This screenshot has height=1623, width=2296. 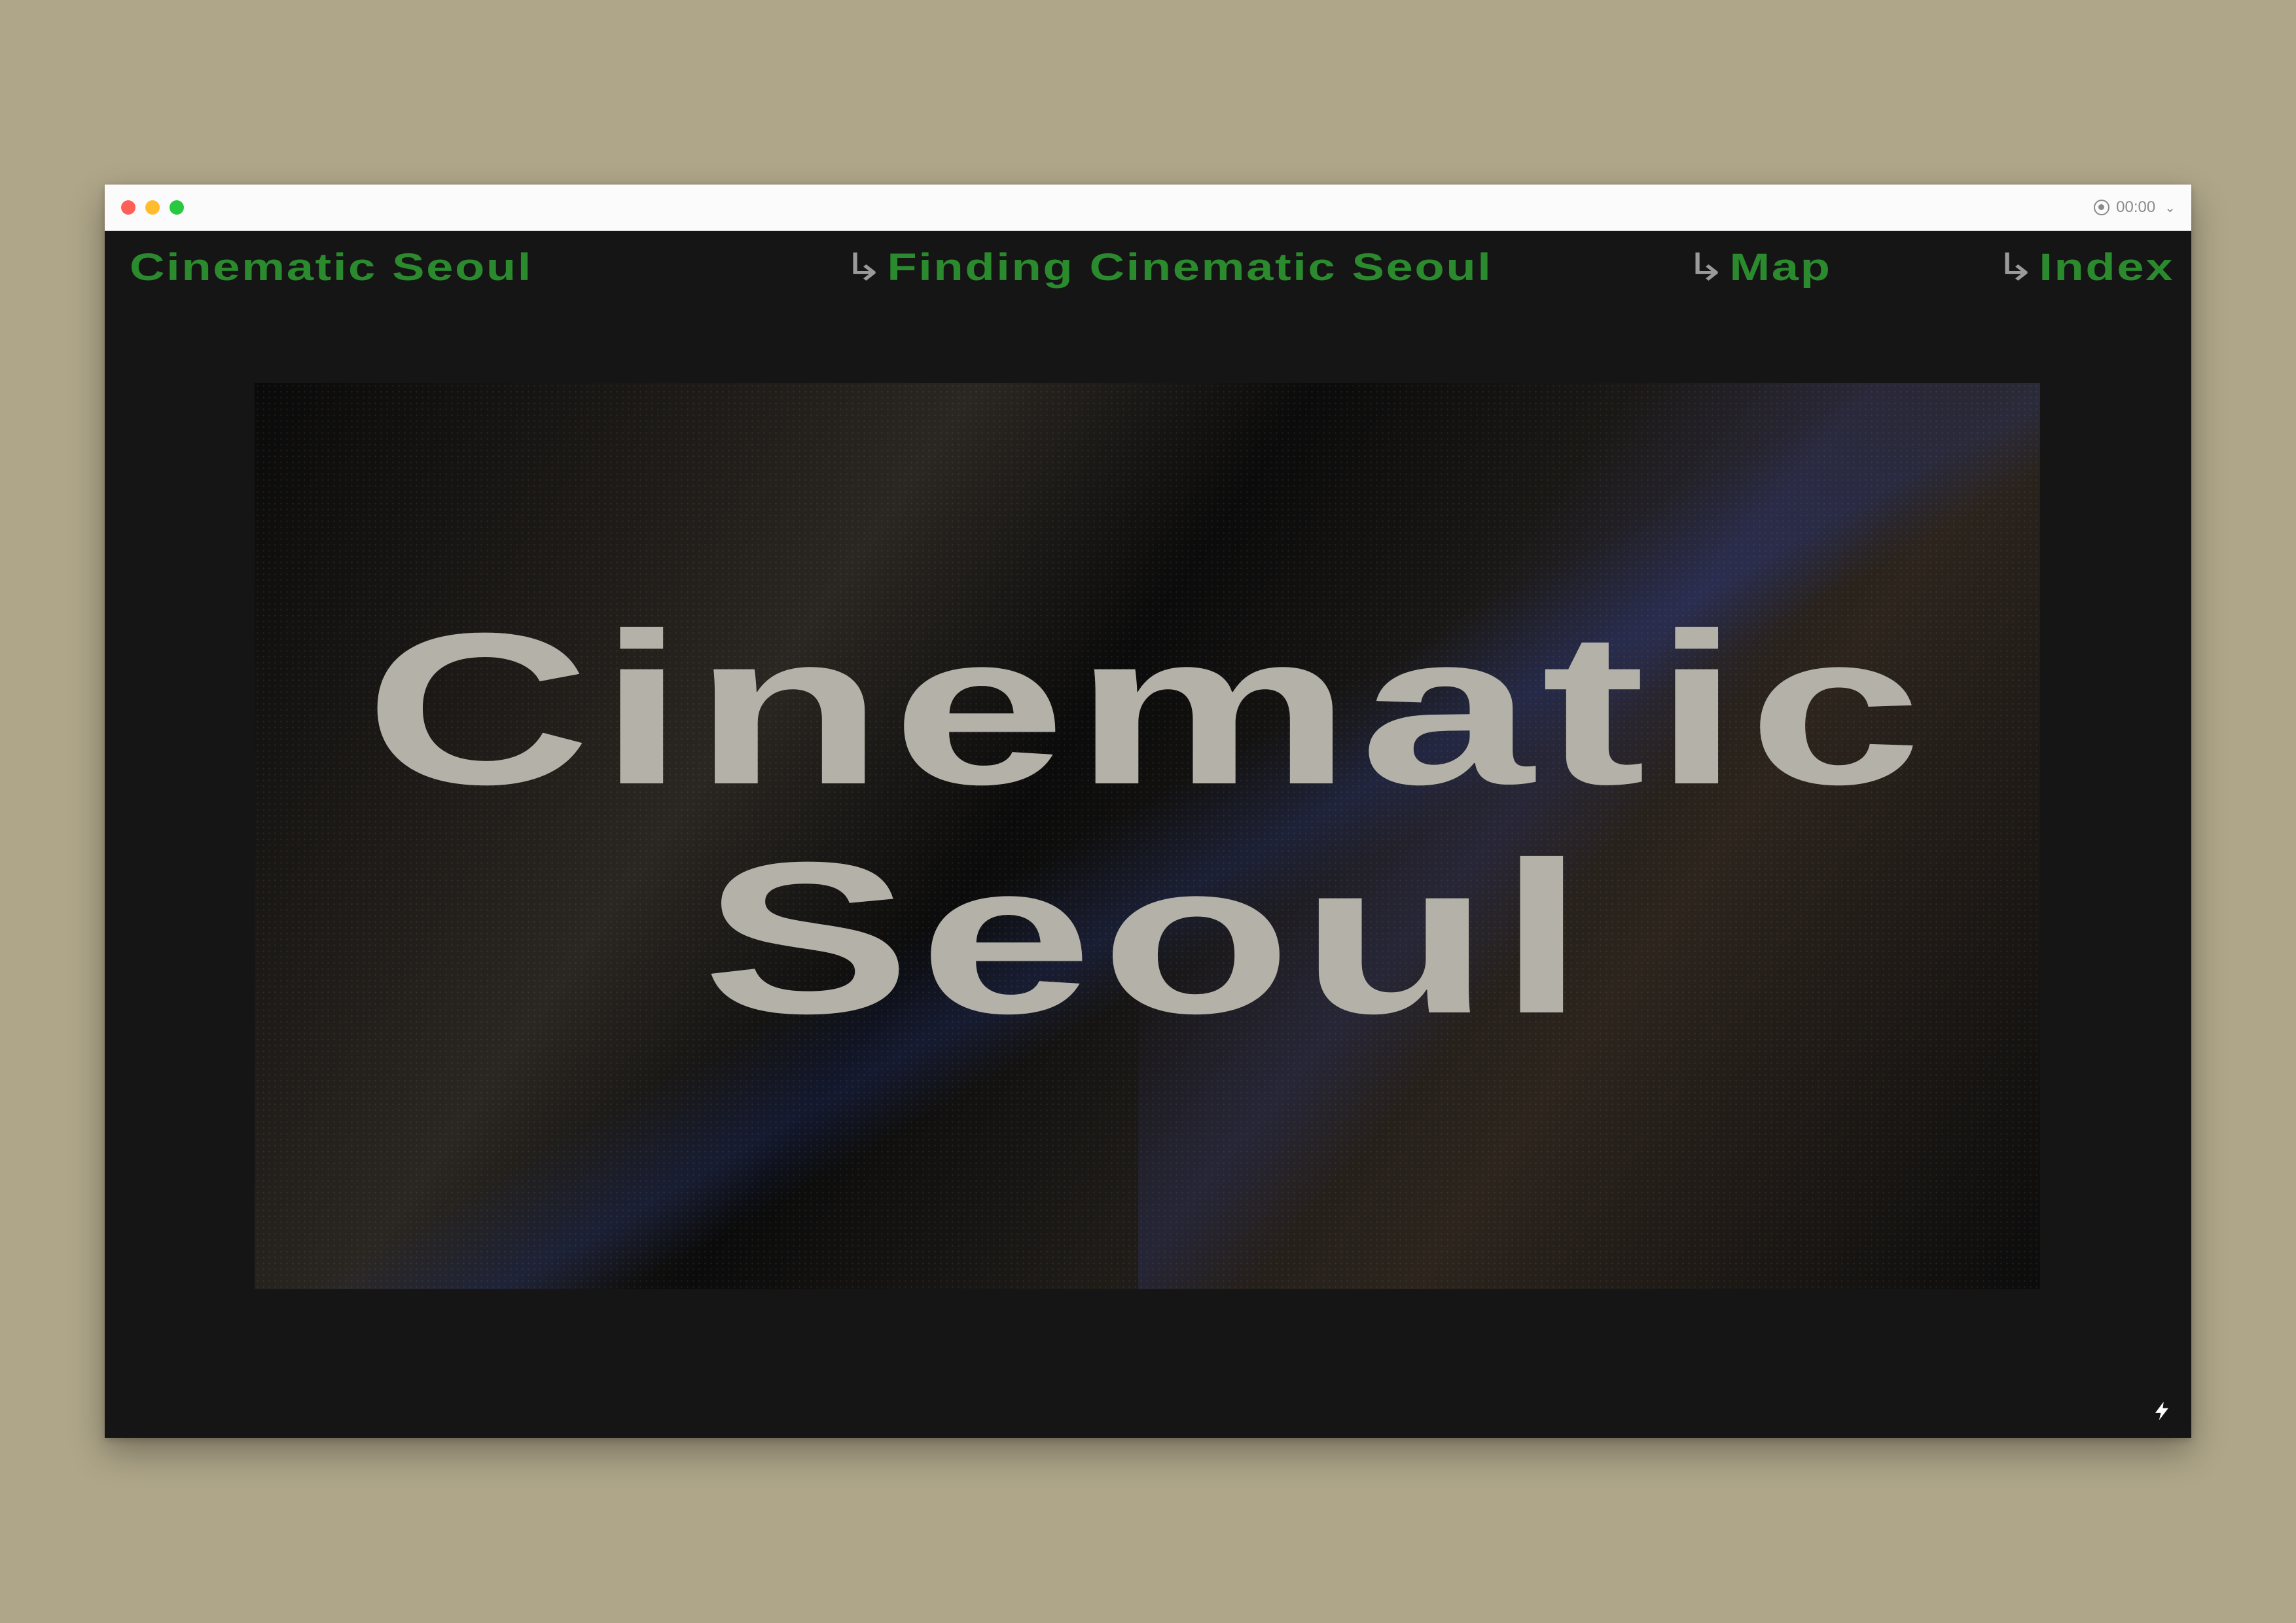 What do you see at coordinates (1148, 208) in the screenshot?
I see `title-bar: 00:00 ⌄` at bounding box center [1148, 208].